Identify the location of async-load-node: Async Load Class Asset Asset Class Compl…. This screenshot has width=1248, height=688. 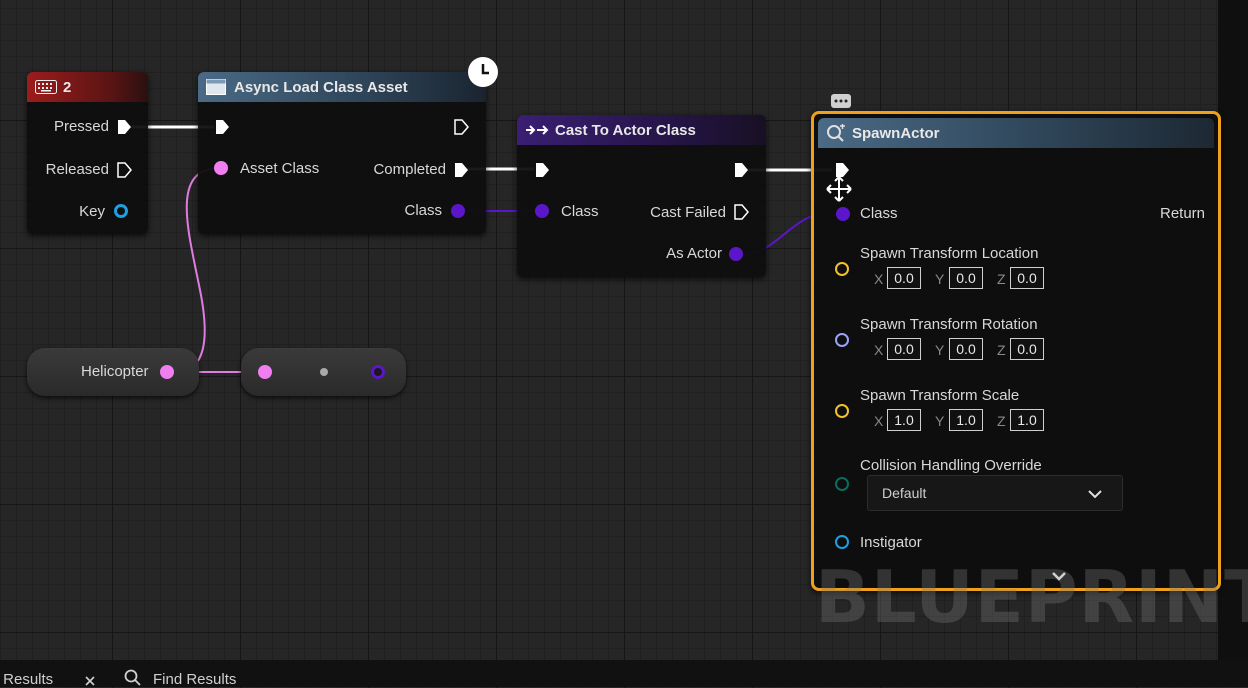
(342, 153).